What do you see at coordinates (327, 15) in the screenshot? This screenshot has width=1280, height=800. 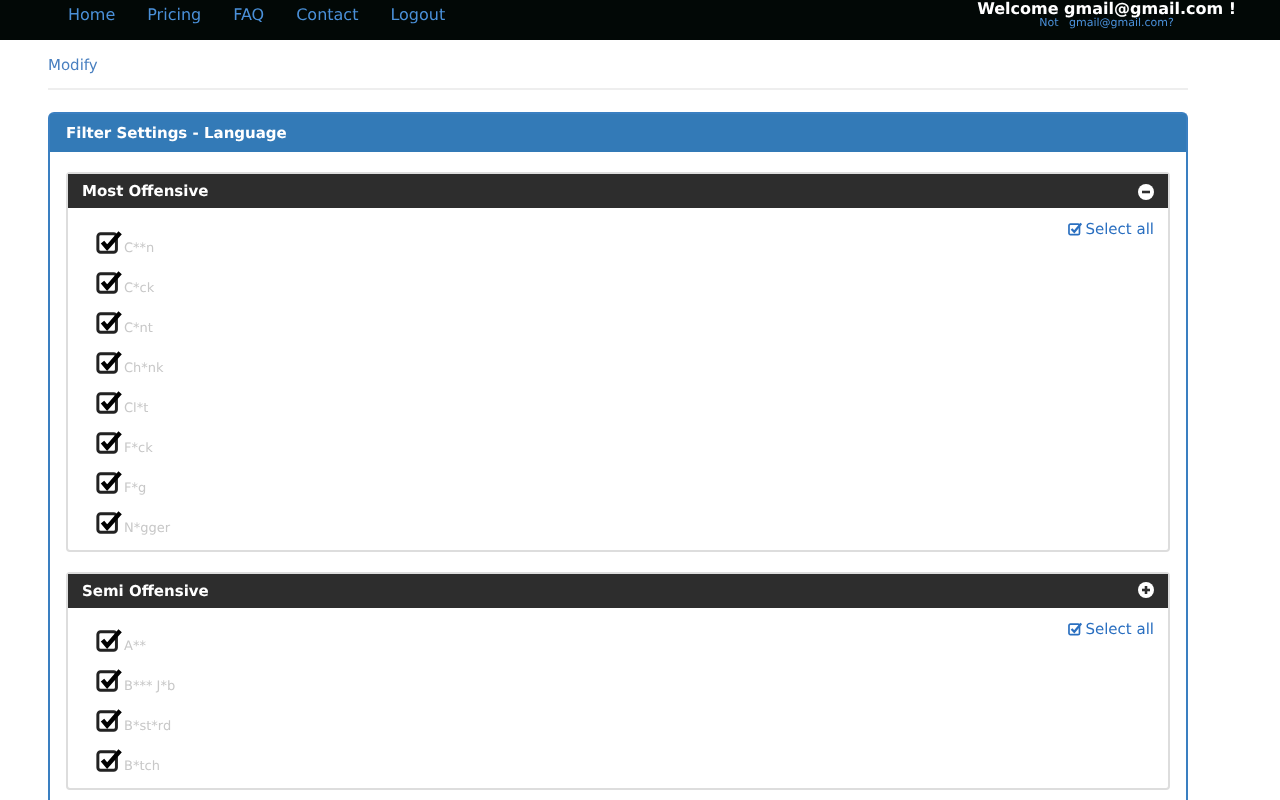 I see `nav-link: Contact` at bounding box center [327, 15].